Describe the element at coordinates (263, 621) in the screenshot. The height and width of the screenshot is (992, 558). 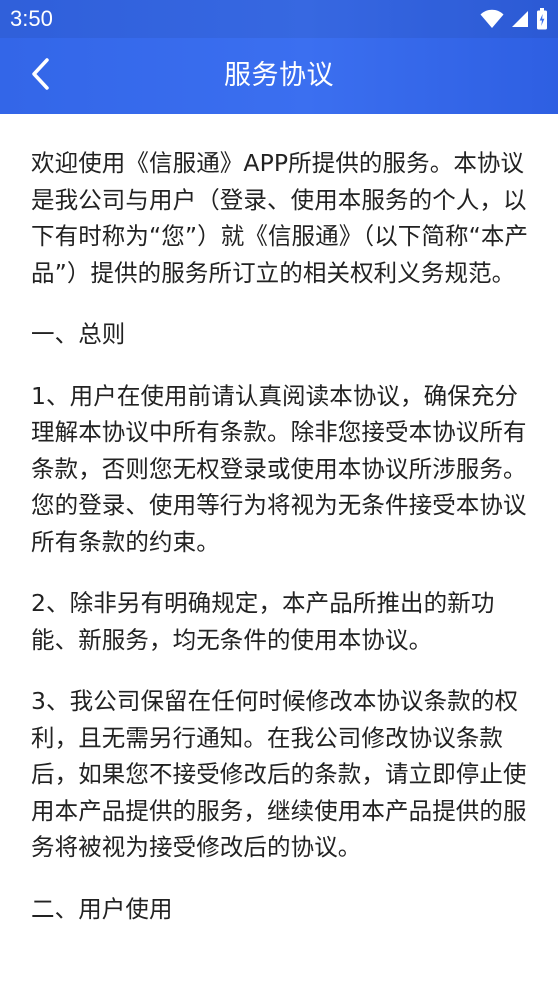
I see `clause-paragraph-2: 2、除非另有明确规定，本产品所推出的新功能、新服务，均无条件的使用本协议。` at that location.